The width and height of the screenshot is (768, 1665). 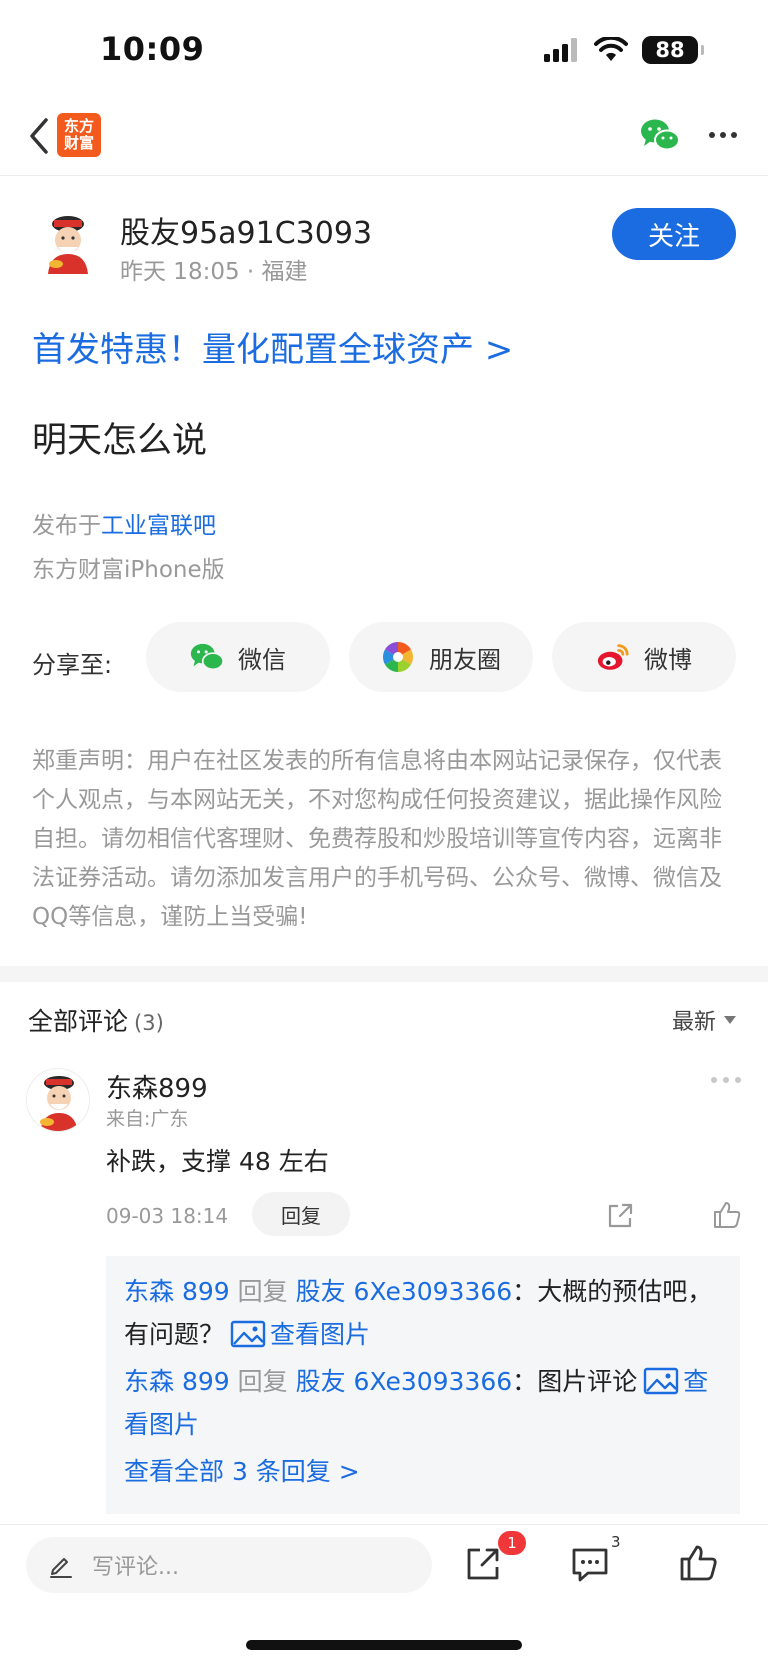 I want to click on share-wechat-button: 微信, so click(x=238, y=657).